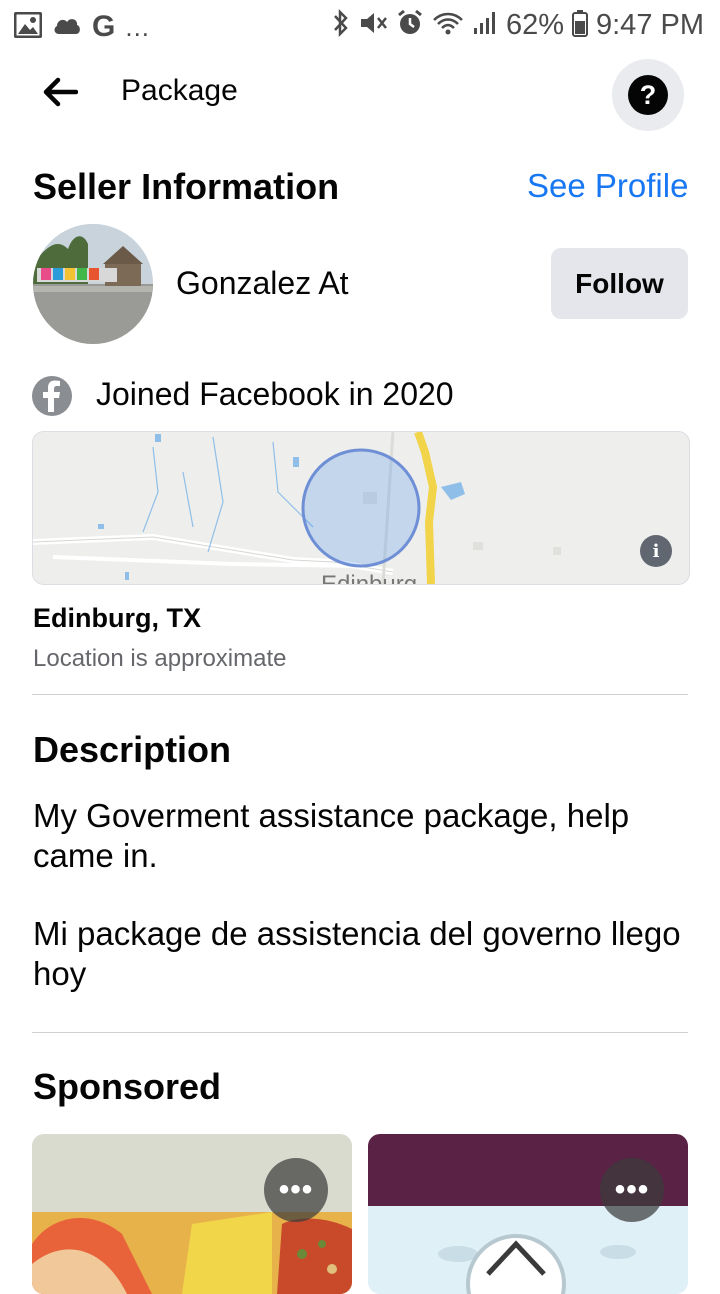 This screenshot has width=720, height=1294. I want to click on google-icon: G, so click(104, 26).